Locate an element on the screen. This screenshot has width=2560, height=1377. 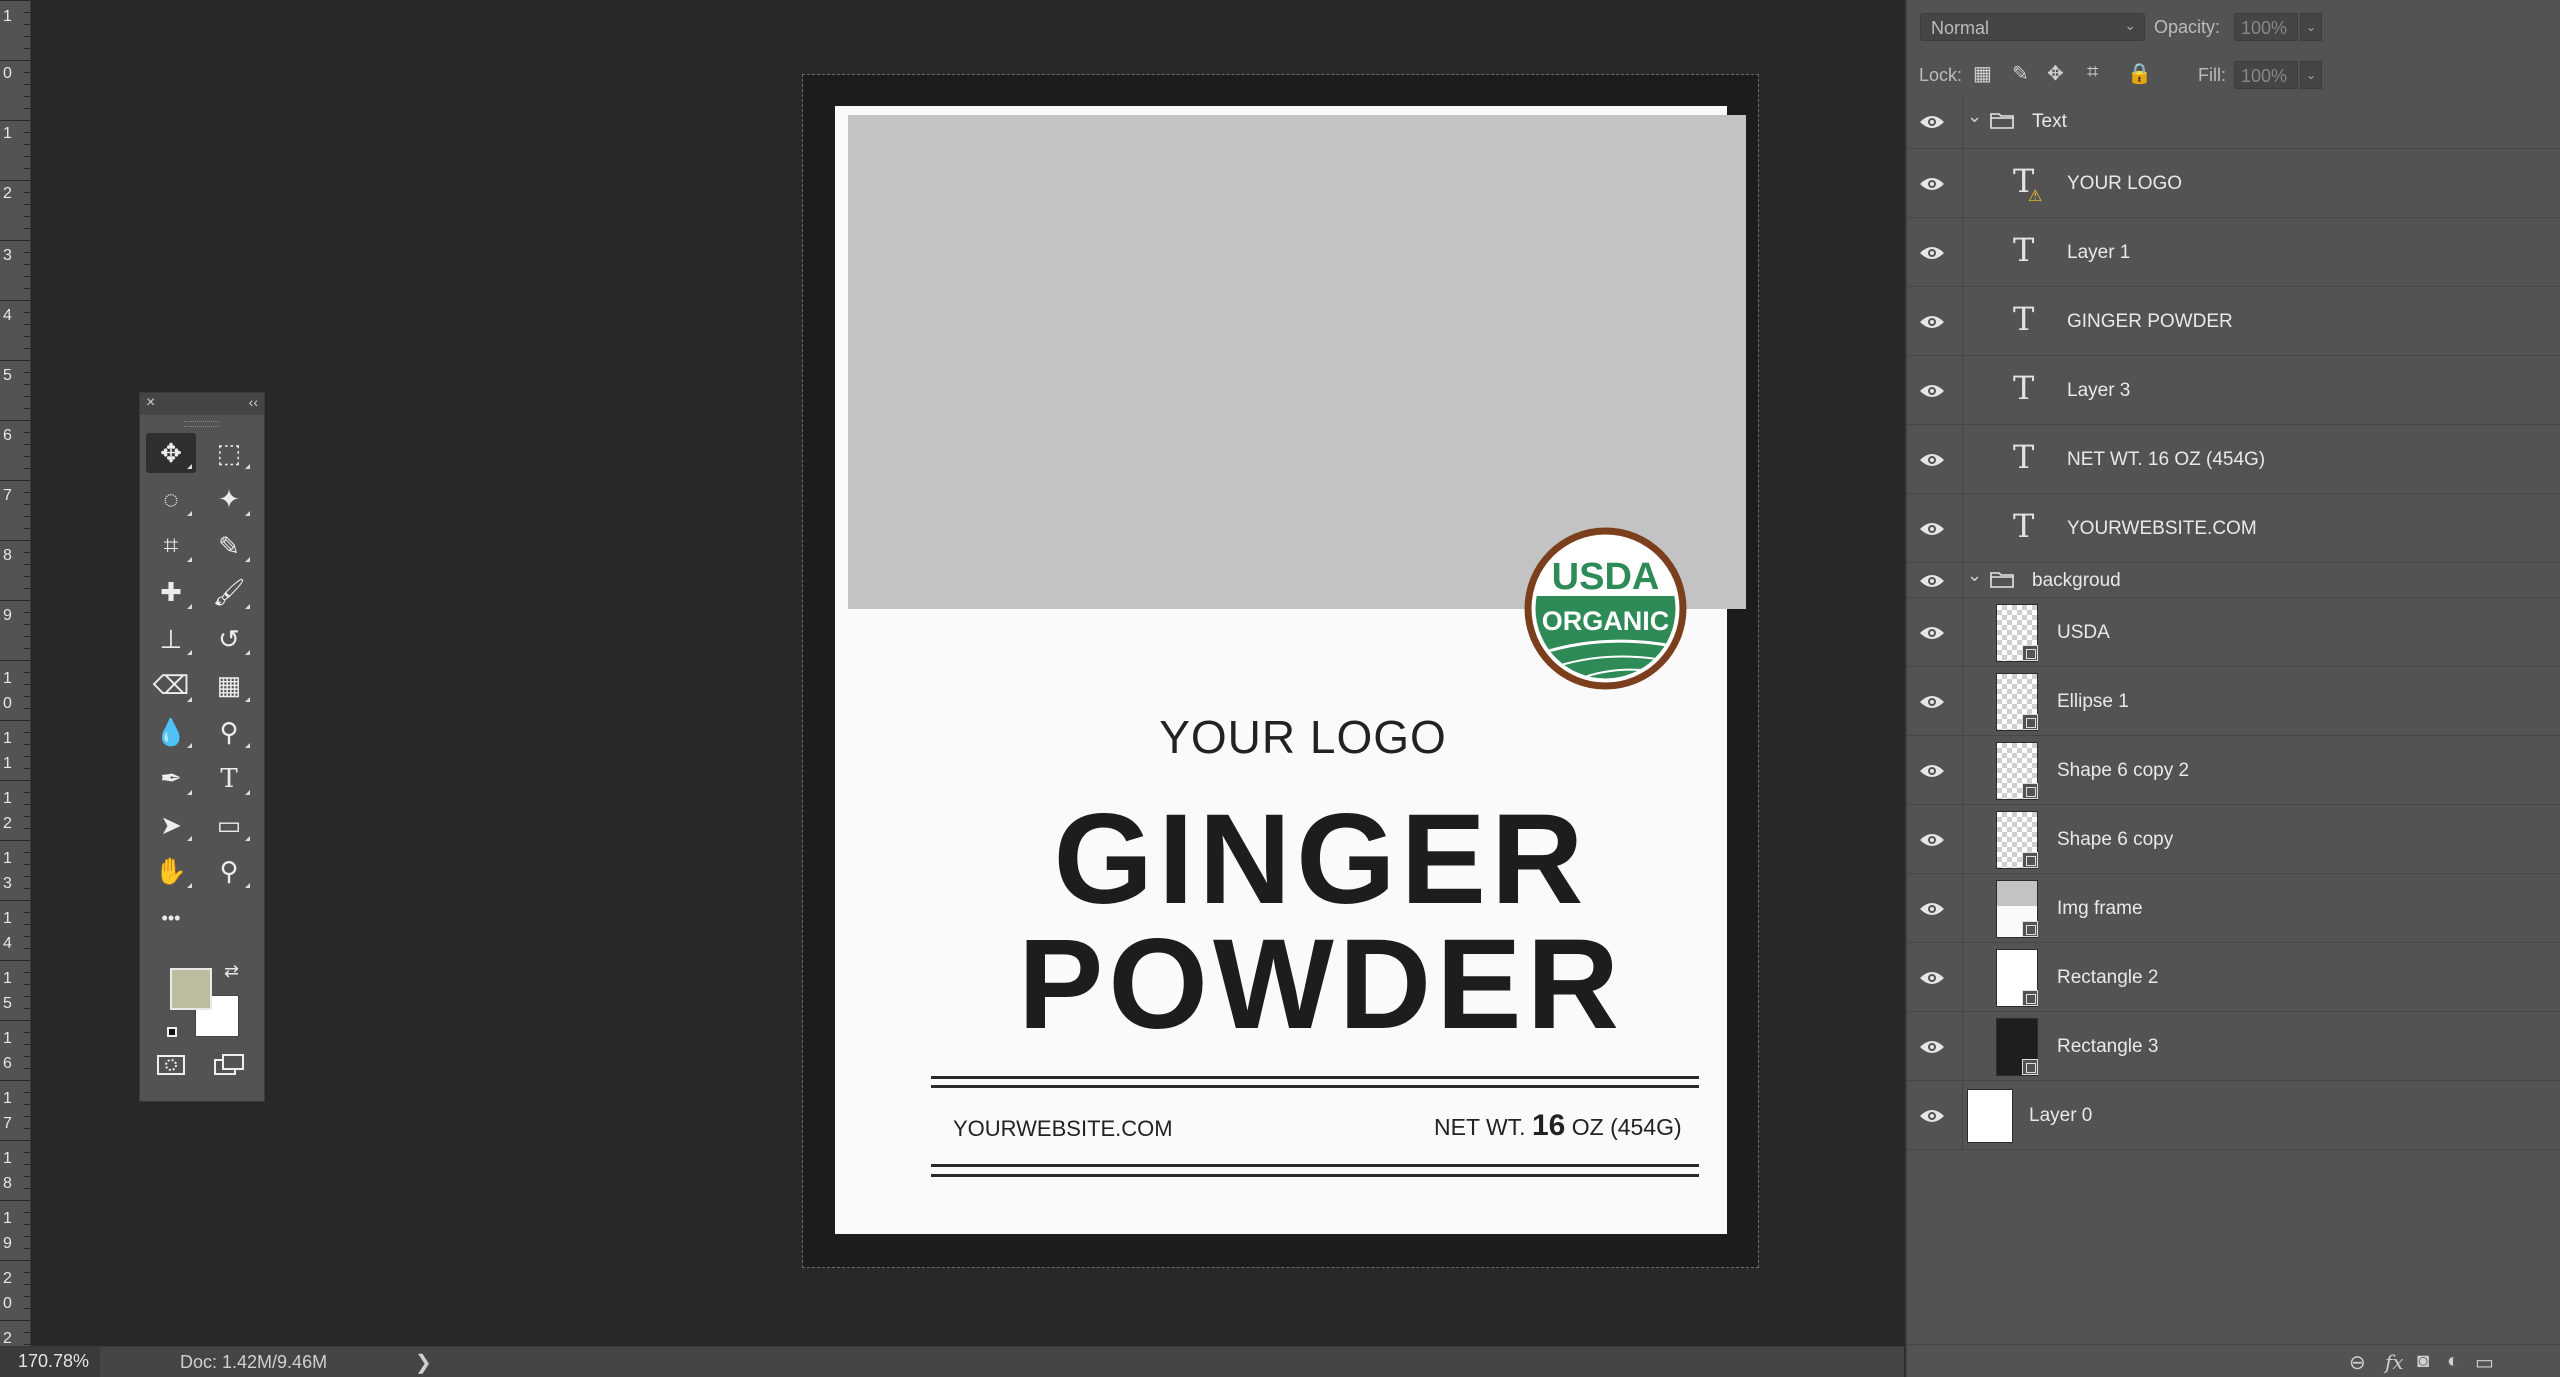
layer-row: T ⚠ YOUR LOGO is located at coordinates (2233, 183).